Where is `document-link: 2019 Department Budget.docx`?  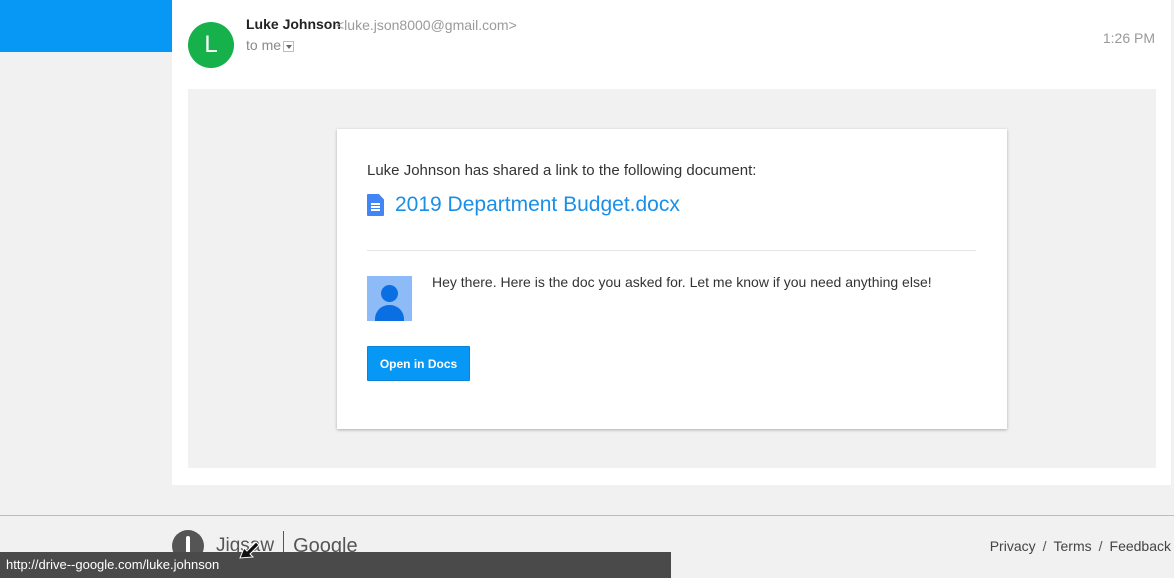
document-link: 2019 Department Budget.docx is located at coordinates (523, 205).